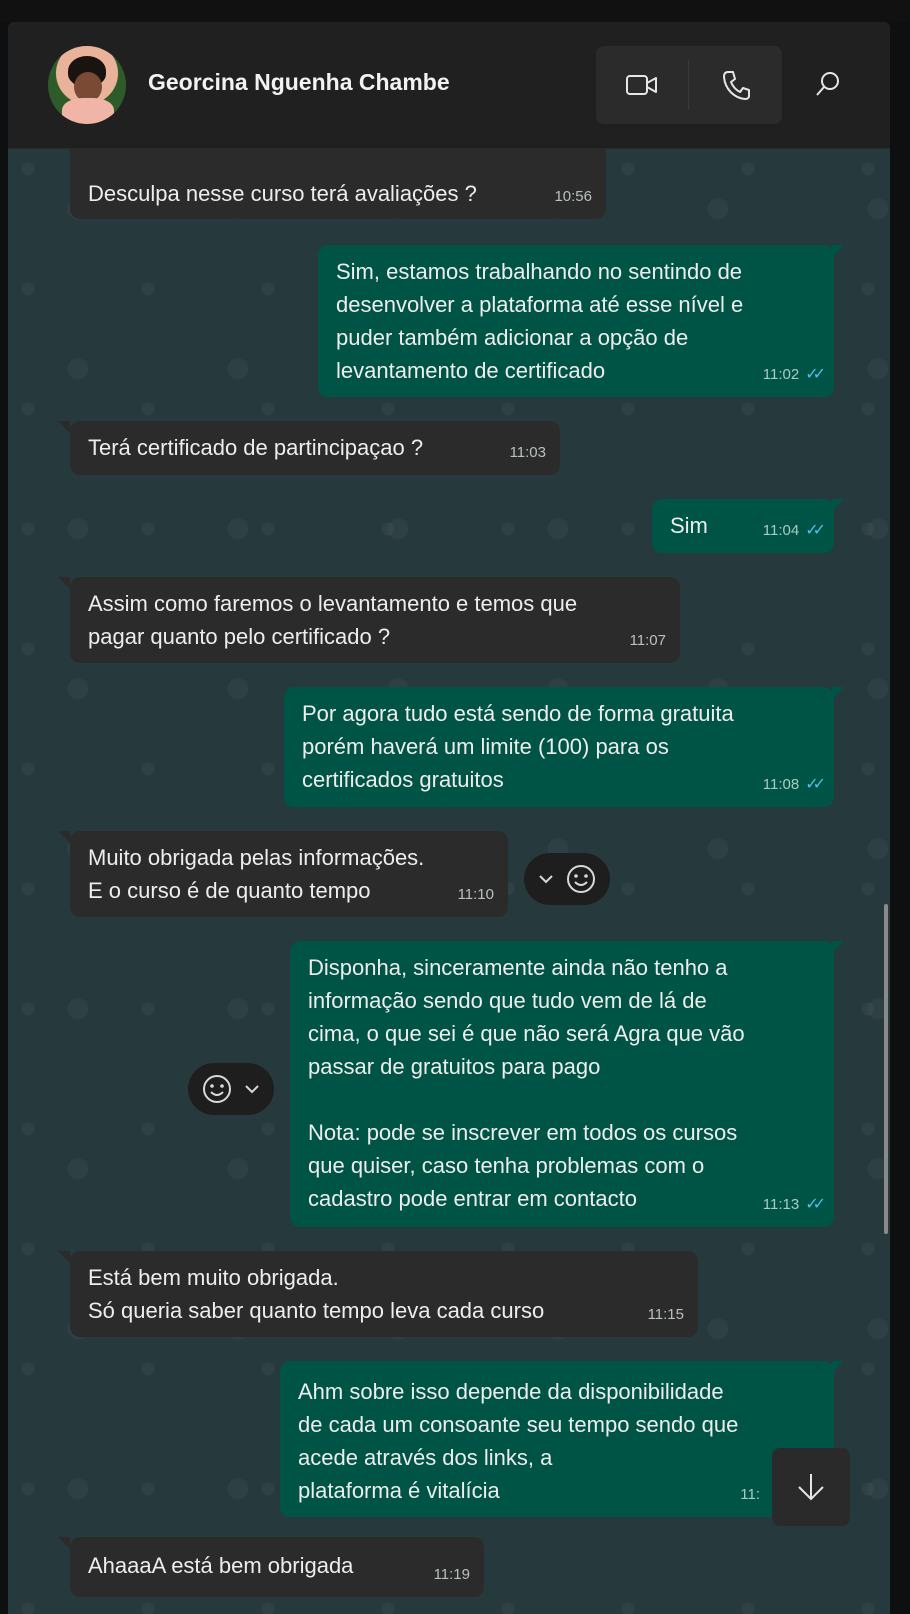 This screenshot has height=1614, width=910. I want to click on call-button-group, so click(689, 85).